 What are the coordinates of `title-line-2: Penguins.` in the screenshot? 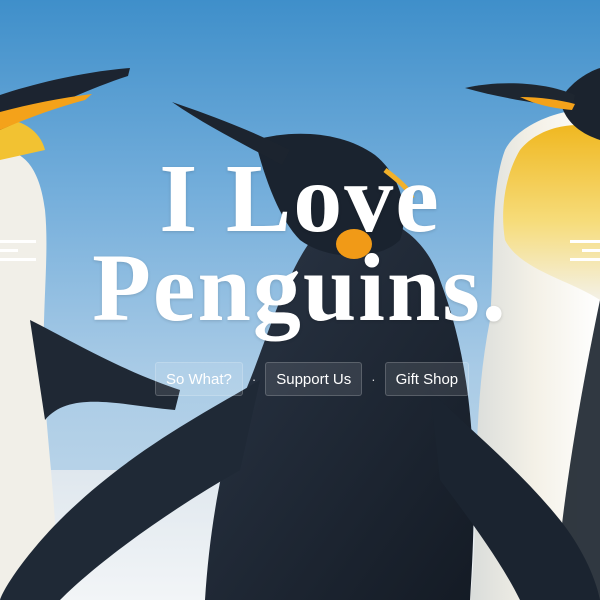 It's located at (300, 287).